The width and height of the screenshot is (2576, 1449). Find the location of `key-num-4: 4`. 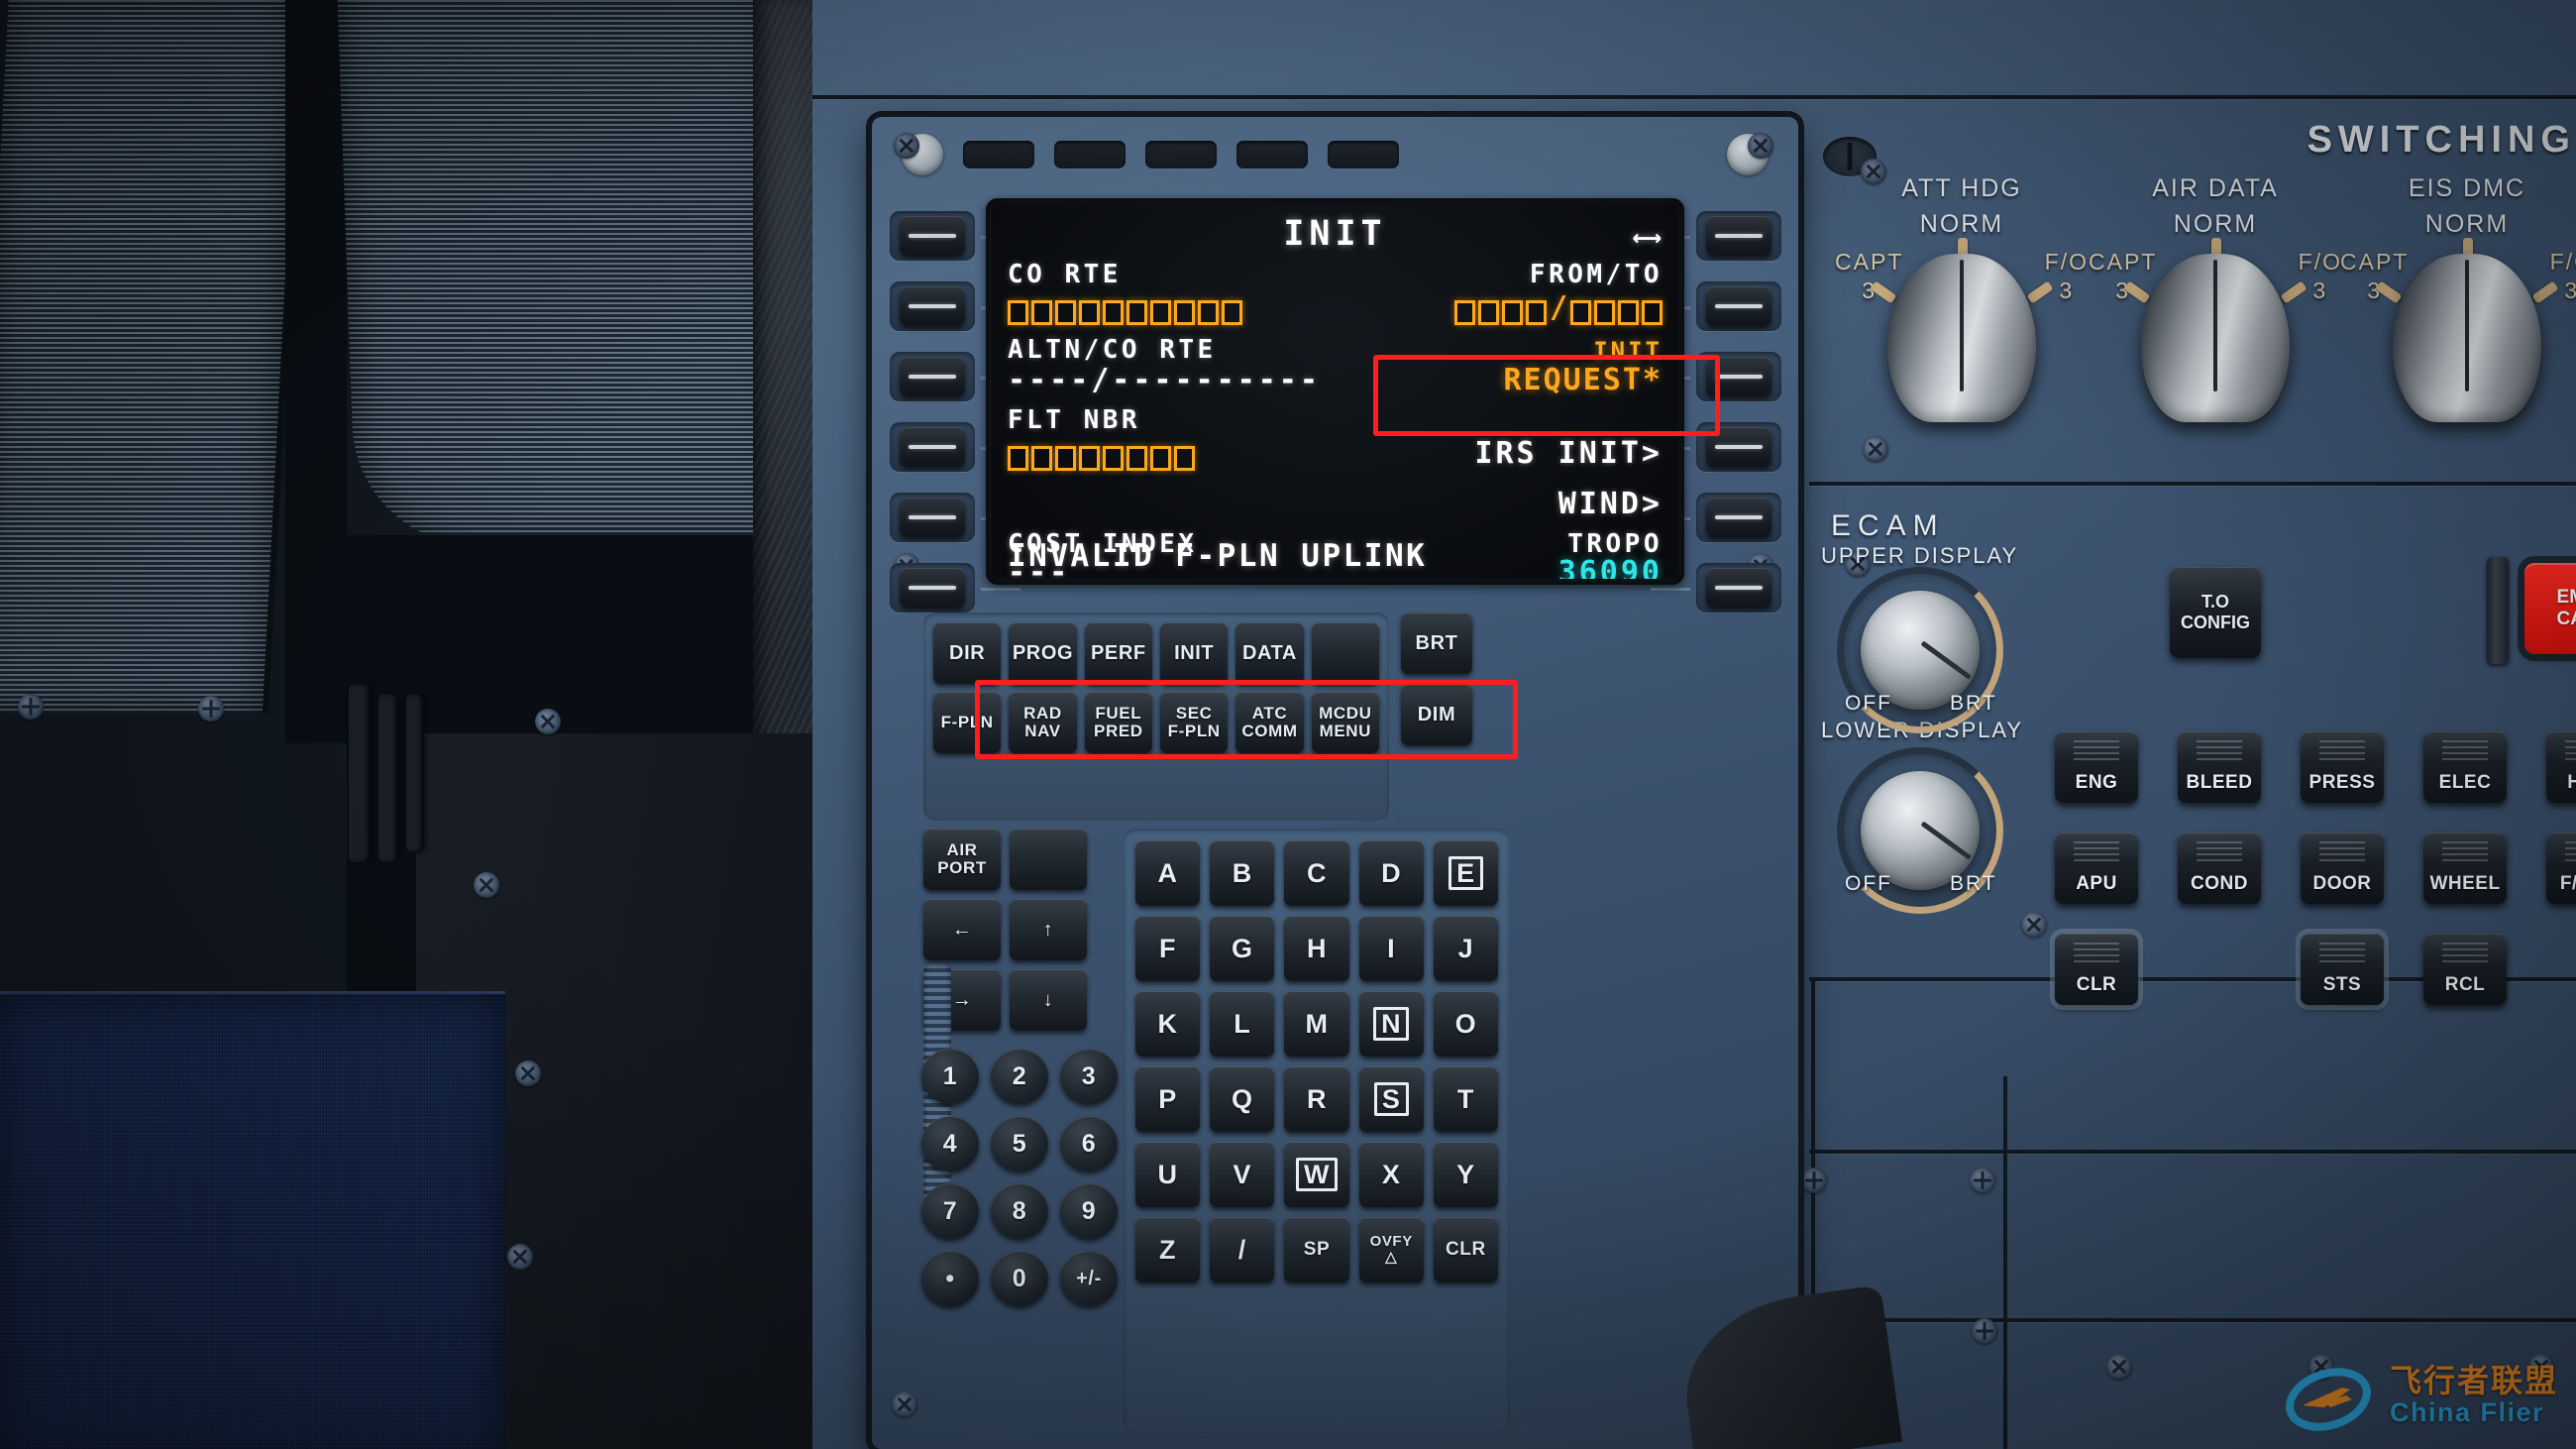

key-num-4: 4 is located at coordinates (950, 1144).